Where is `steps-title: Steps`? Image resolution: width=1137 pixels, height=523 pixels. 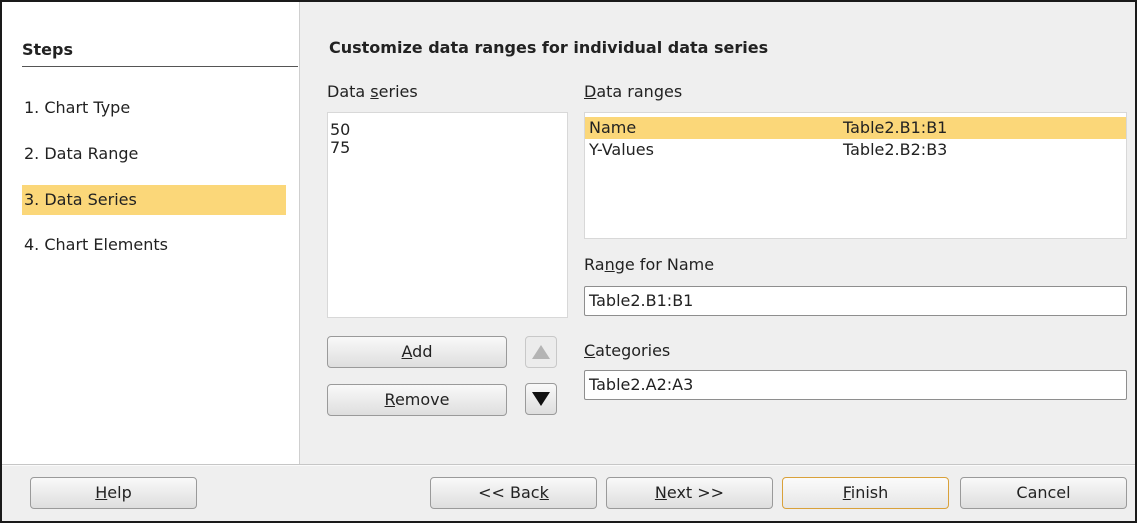 steps-title: Steps is located at coordinates (47, 49).